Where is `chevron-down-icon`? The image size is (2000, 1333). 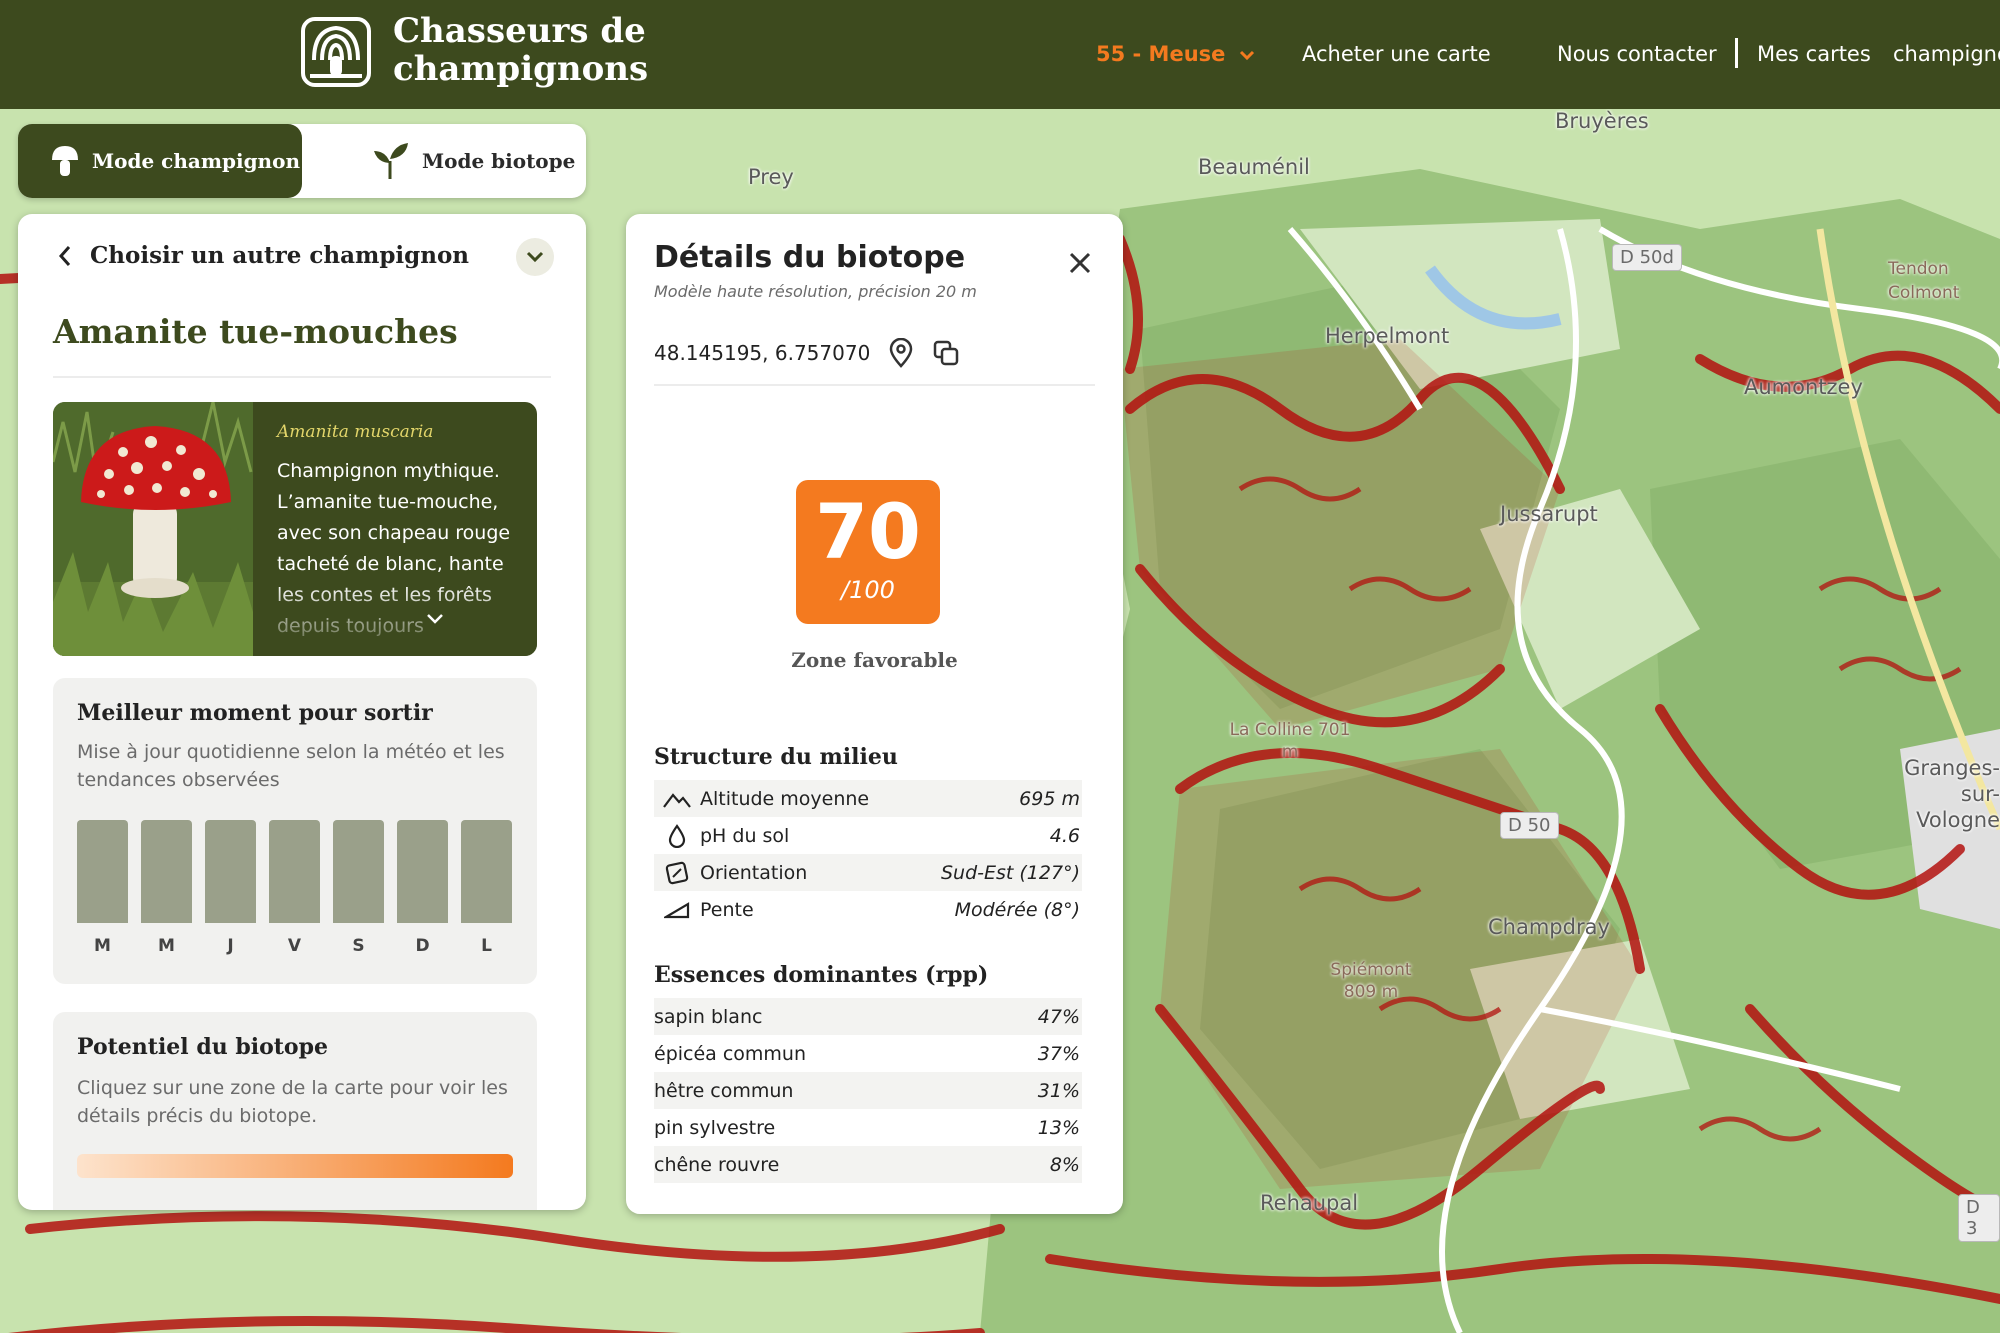 chevron-down-icon is located at coordinates (535, 257).